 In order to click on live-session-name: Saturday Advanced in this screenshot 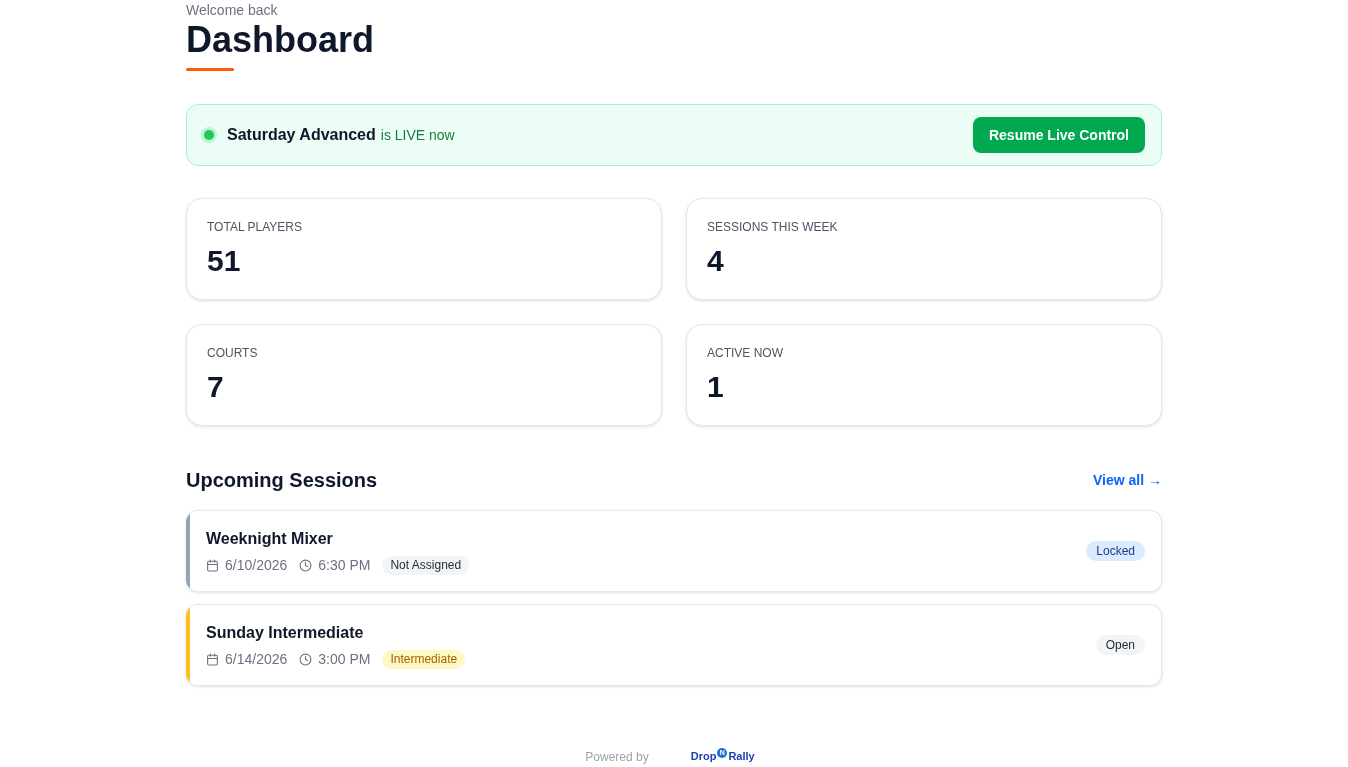, I will do `click(301, 135)`.